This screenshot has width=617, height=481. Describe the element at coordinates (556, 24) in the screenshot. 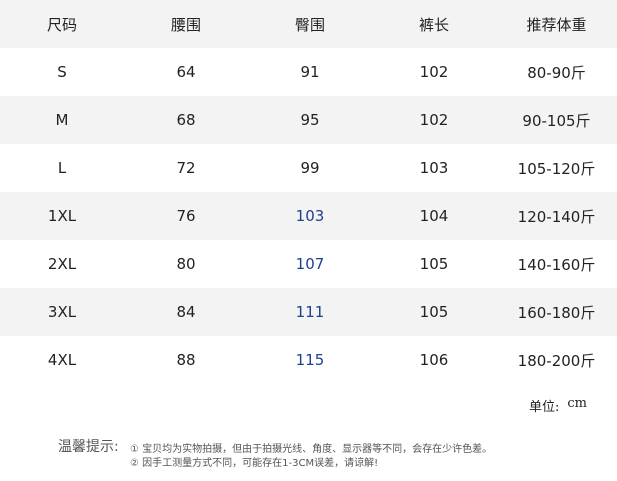

I see `header-weight: 推荐体重` at that location.